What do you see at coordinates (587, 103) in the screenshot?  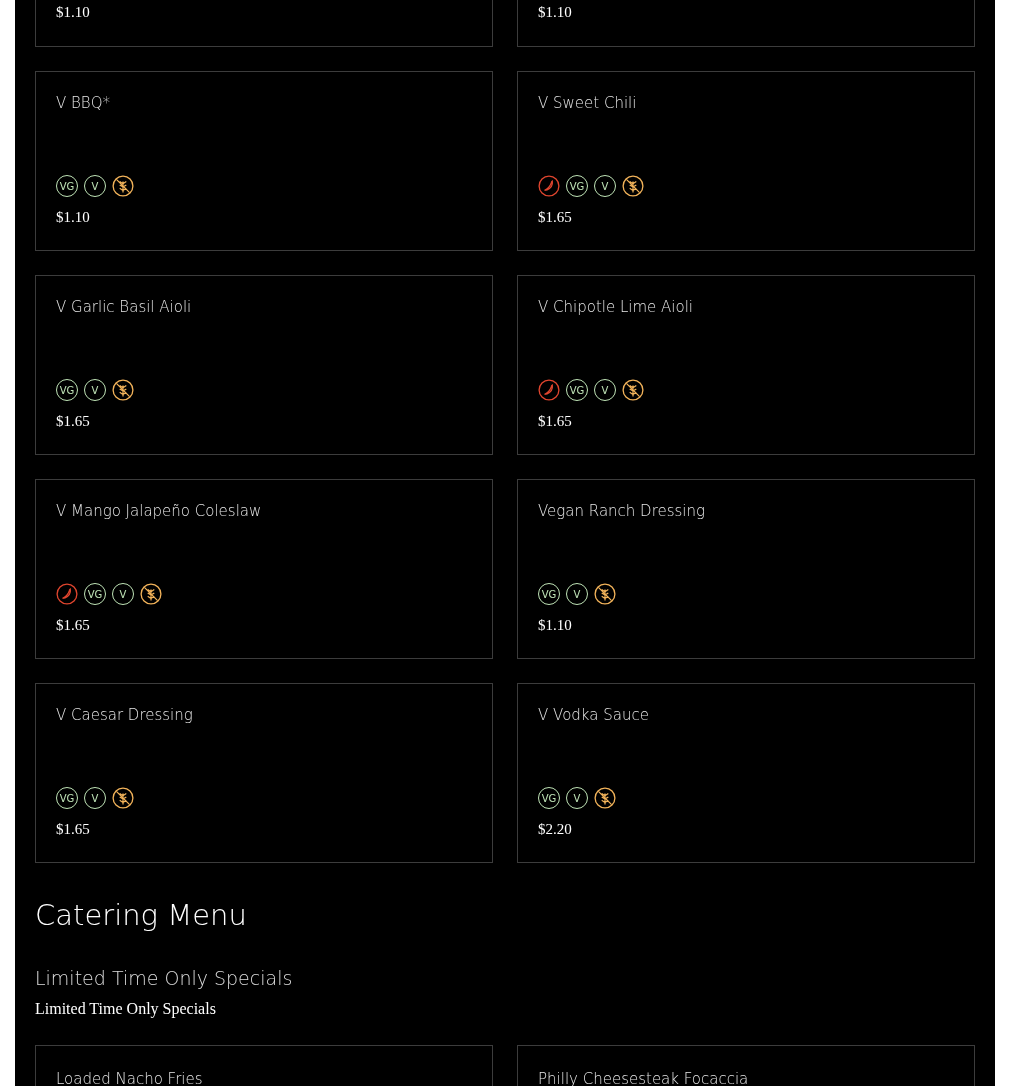 I see `item-name: V Sweet Chili` at bounding box center [587, 103].